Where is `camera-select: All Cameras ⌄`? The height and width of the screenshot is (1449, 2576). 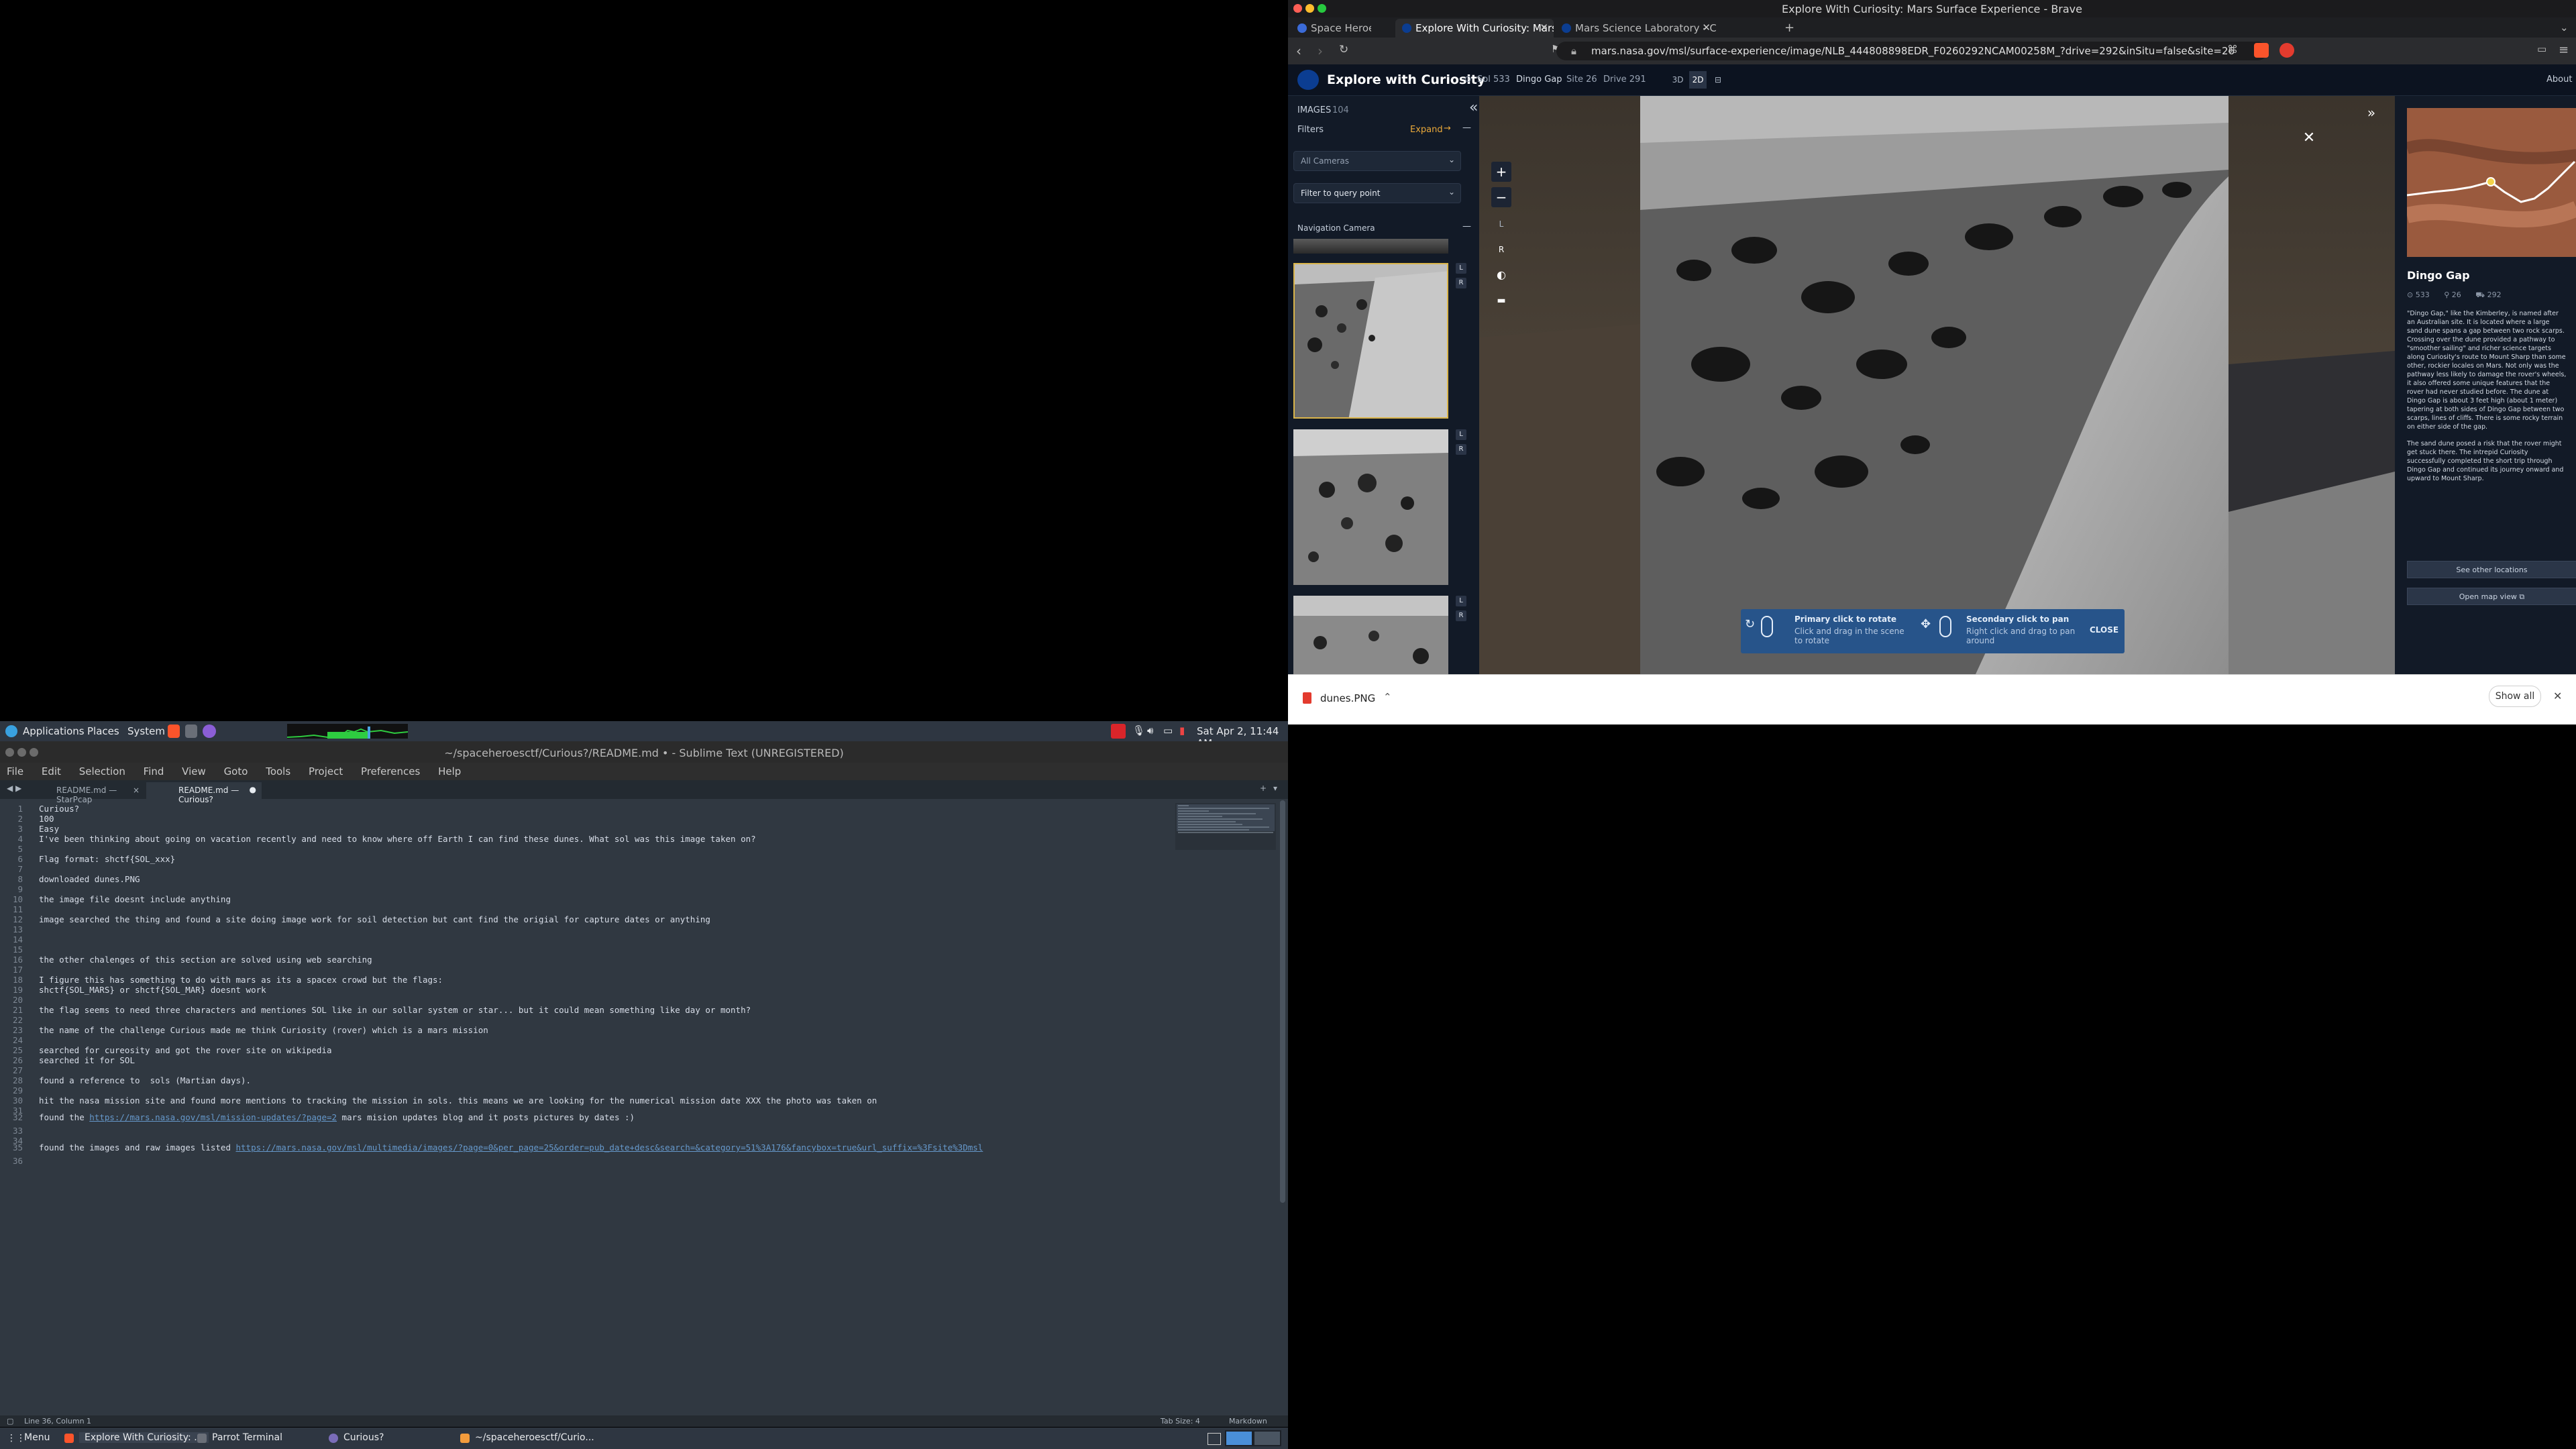
camera-select: All Cameras ⌄ is located at coordinates (1377, 161).